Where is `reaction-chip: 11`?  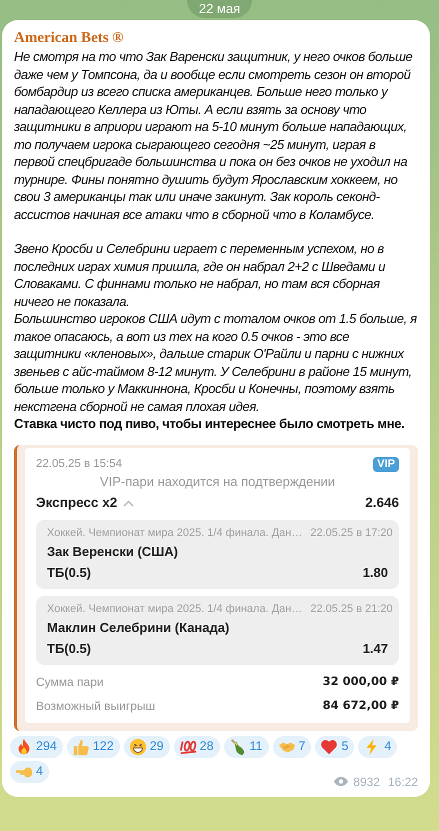
reaction-chip: 11 is located at coordinates (246, 747).